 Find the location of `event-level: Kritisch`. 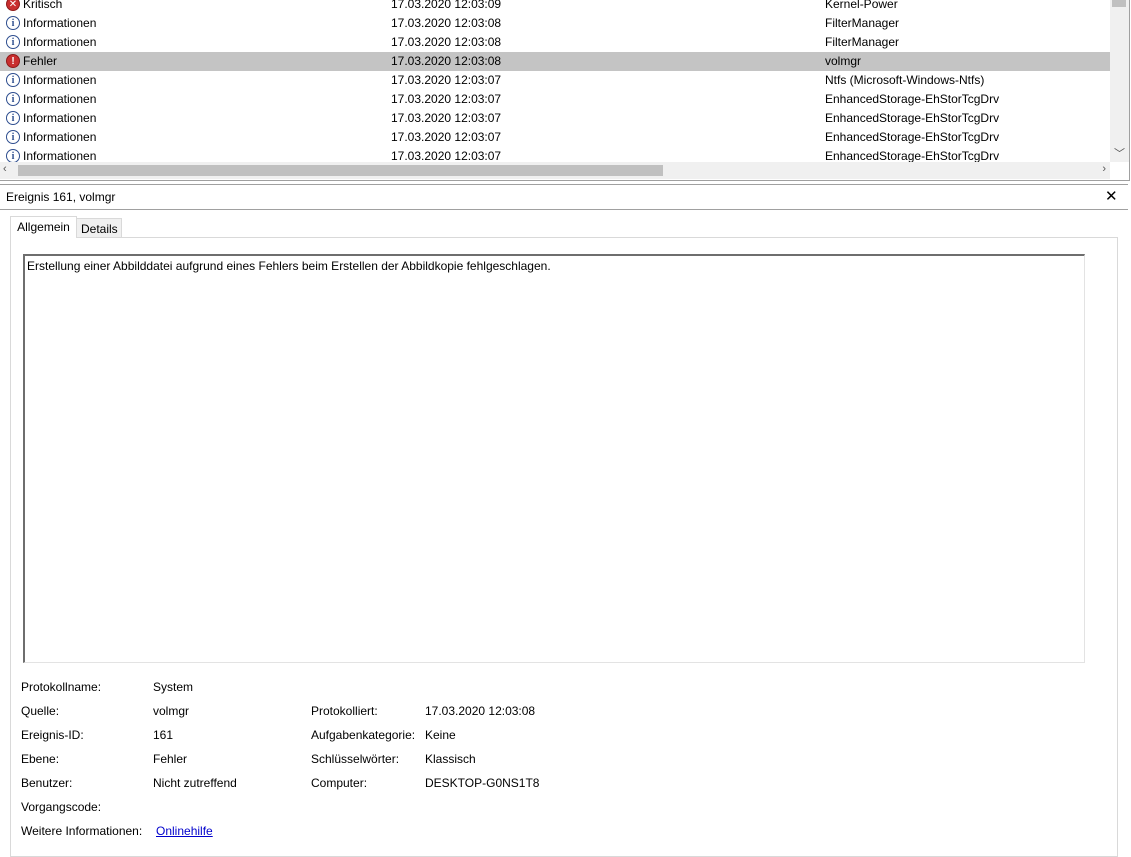

event-level: Kritisch is located at coordinates (43, 5).